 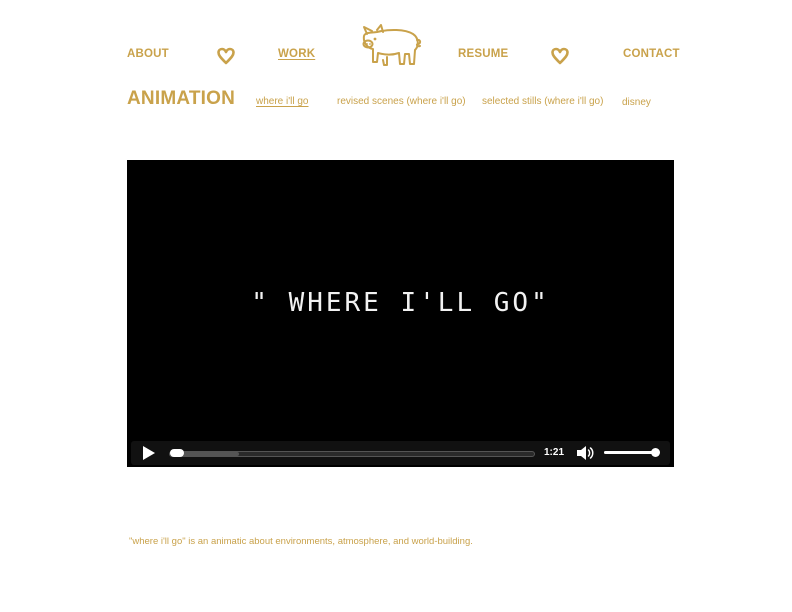 What do you see at coordinates (149, 453) in the screenshot?
I see `play-icon` at bounding box center [149, 453].